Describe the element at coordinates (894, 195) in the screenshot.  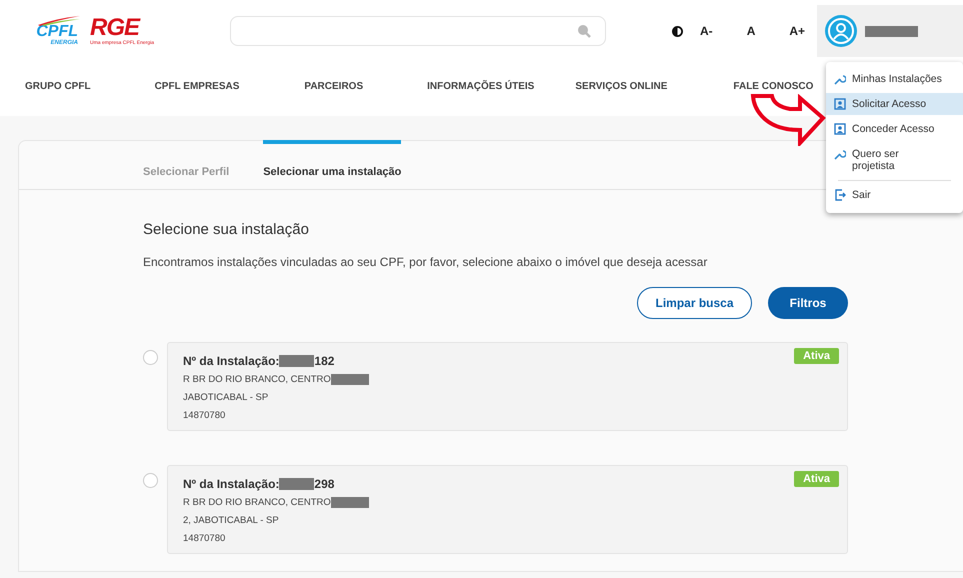
I see `menu-item: Sair` at that location.